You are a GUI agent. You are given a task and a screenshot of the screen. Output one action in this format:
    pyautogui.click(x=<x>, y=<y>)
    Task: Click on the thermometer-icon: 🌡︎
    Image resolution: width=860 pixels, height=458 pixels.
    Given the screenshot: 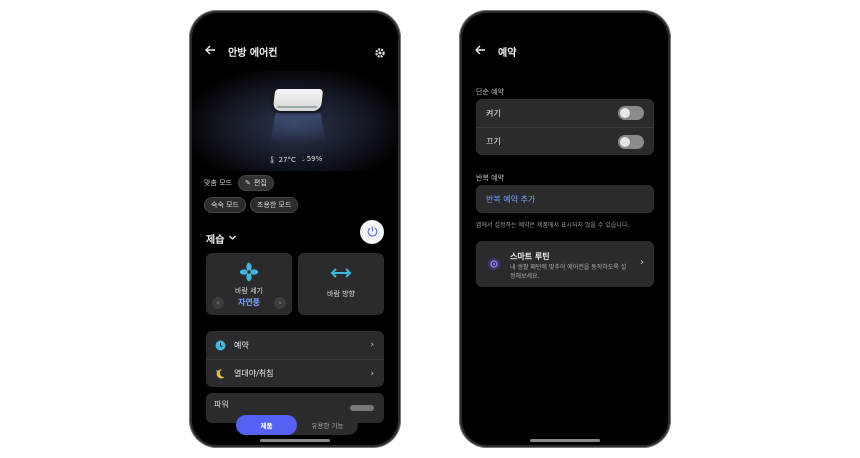 What is the action you would take?
    pyautogui.click(x=272, y=159)
    